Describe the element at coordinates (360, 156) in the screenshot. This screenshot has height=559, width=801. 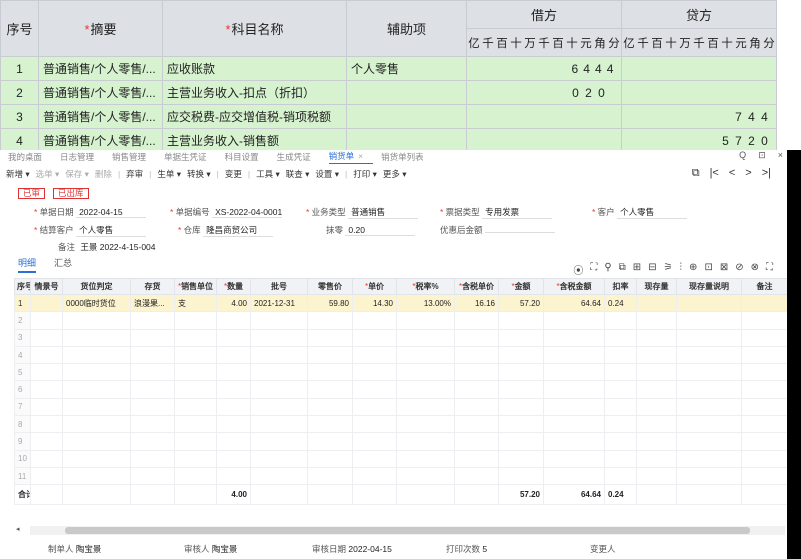
I see `tab-close-icon: ×` at that location.